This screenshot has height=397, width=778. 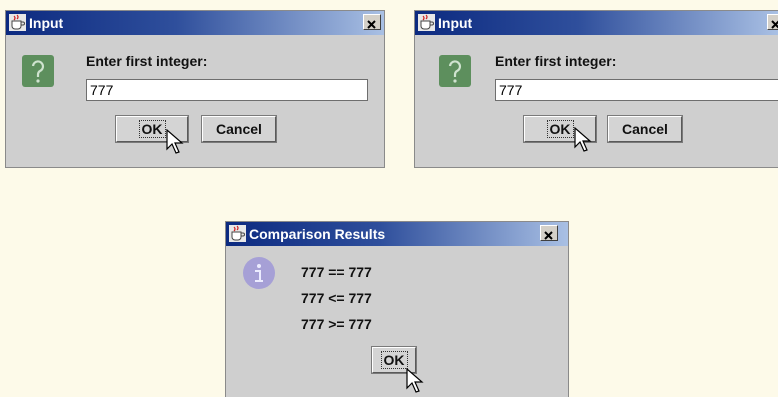 I want to click on result-line: 777 == 777, so click(x=336, y=272).